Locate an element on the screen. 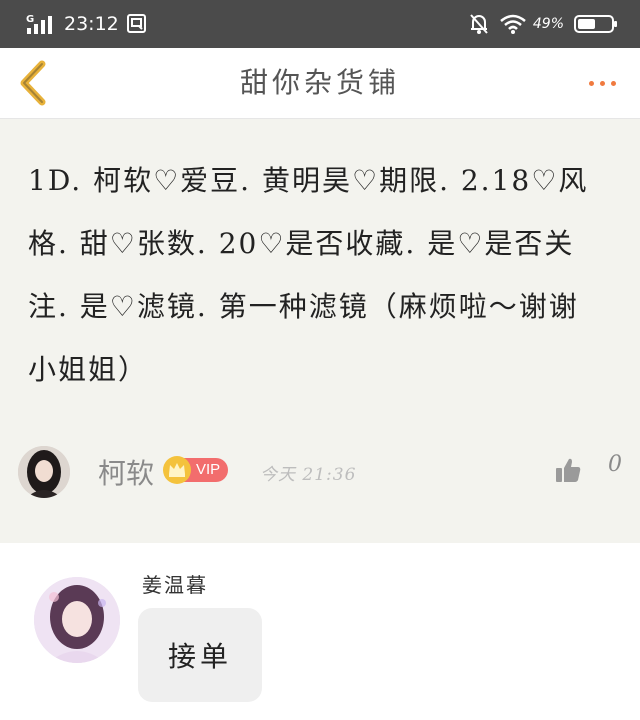  network-type: G is located at coordinates (30, 19).